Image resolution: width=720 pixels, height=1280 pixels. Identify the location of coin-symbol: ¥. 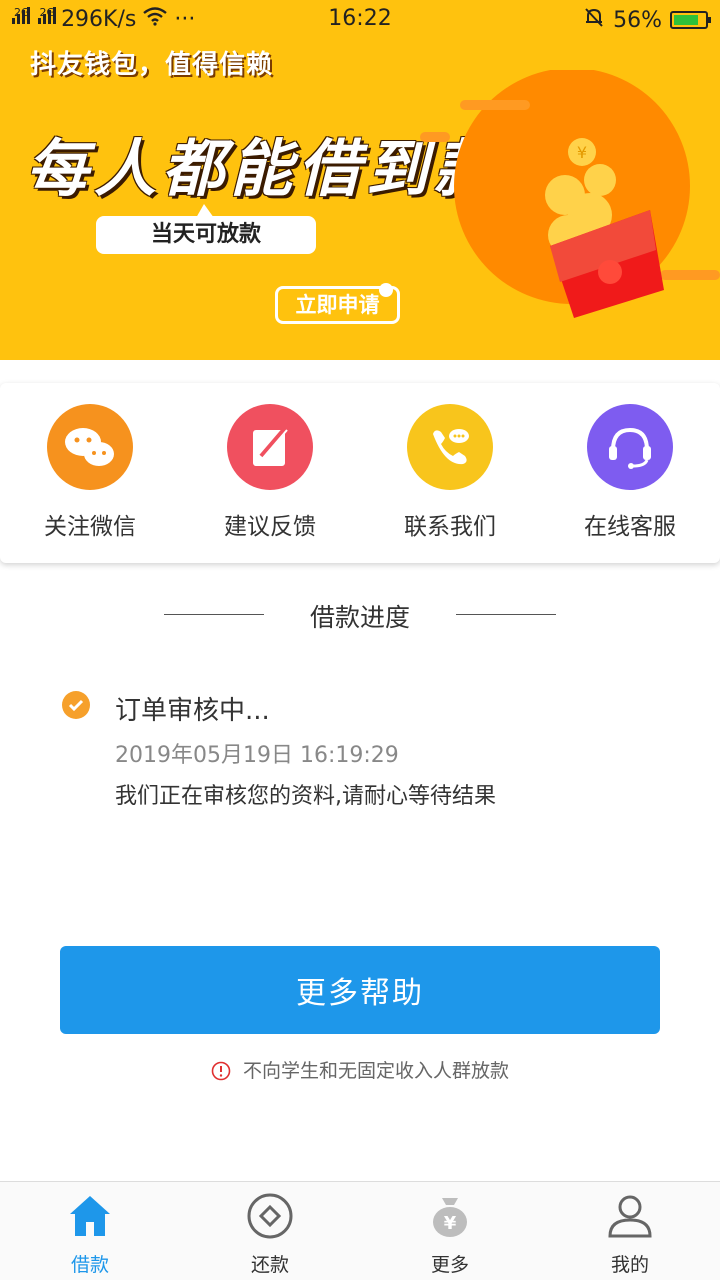
(582, 152).